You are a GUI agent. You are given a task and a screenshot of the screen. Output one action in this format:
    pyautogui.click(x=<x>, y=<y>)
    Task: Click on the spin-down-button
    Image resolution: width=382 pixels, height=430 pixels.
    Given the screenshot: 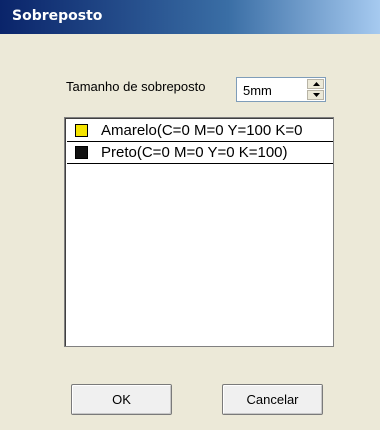 What is the action you would take?
    pyautogui.click(x=315, y=95)
    